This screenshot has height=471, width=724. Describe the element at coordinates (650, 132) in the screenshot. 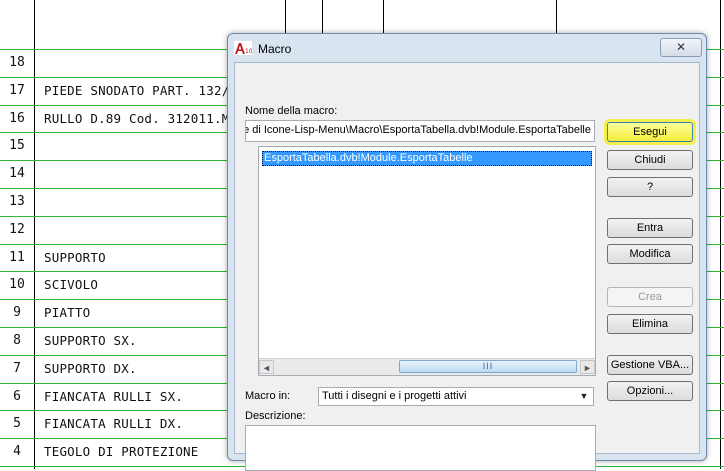

I see `run-button: Esegui` at that location.